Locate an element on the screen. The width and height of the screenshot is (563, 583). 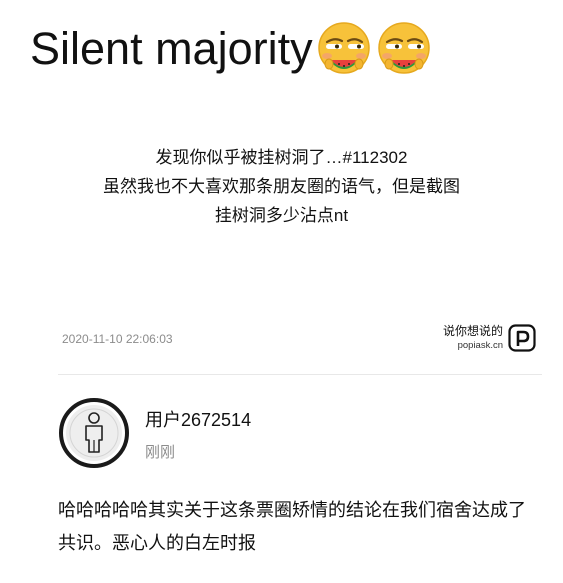
header: Silent majority is located at coordinates (231, 49).